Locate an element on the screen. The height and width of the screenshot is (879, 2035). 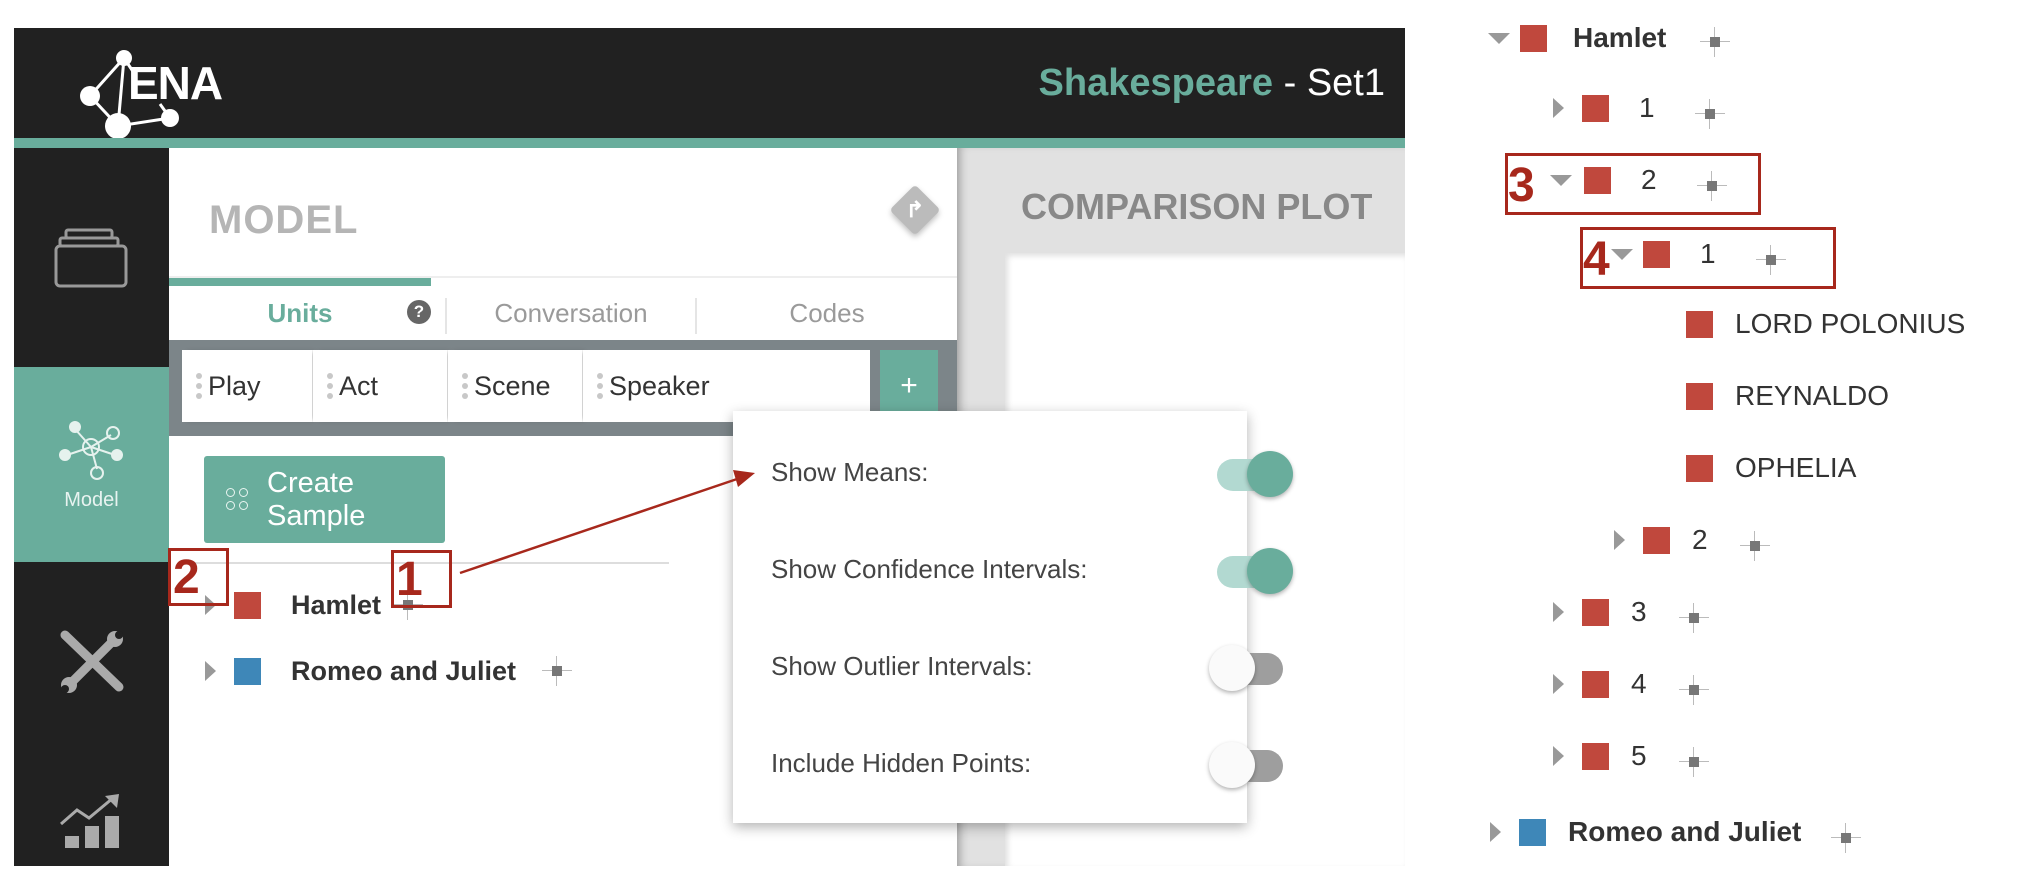
annotation-arrow is located at coordinates (607, 522).